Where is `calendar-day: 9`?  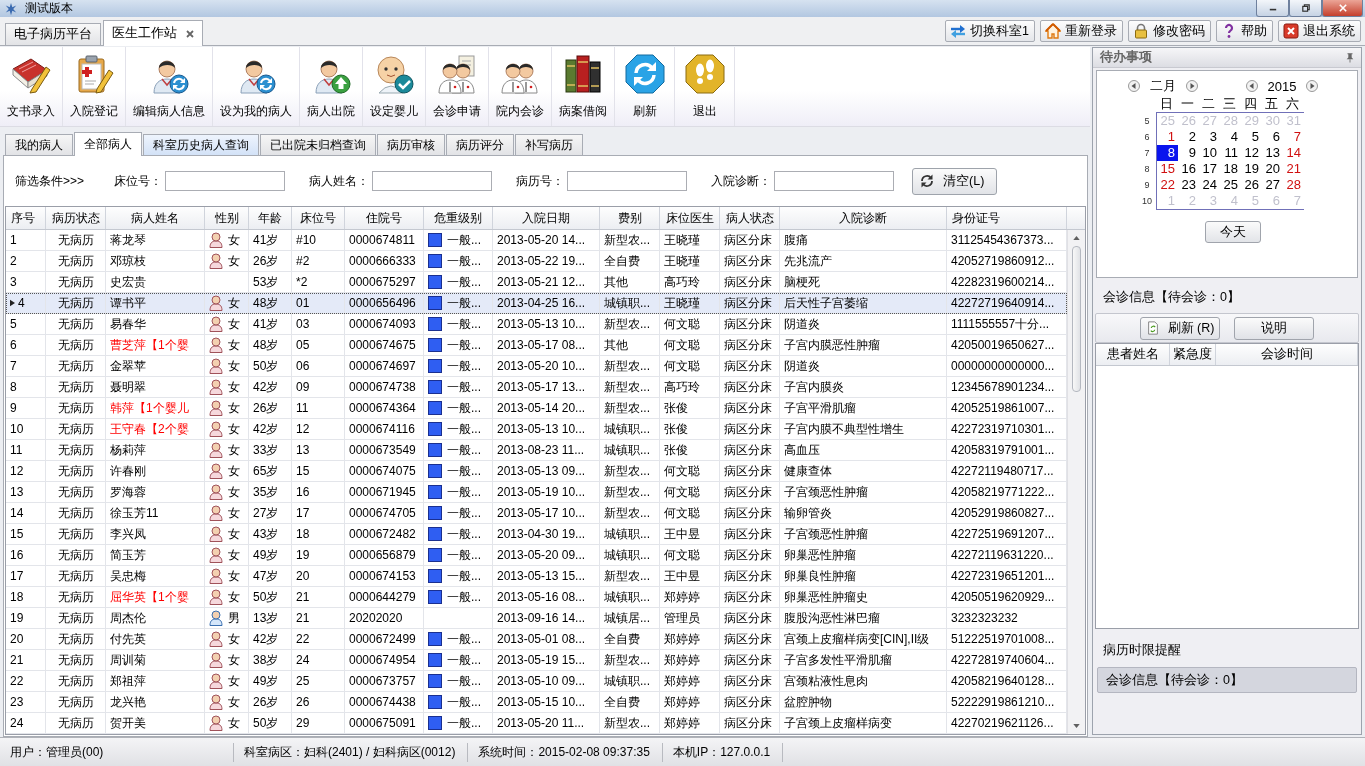
calendar-day: 9 is located at coordinates (1188, 153).